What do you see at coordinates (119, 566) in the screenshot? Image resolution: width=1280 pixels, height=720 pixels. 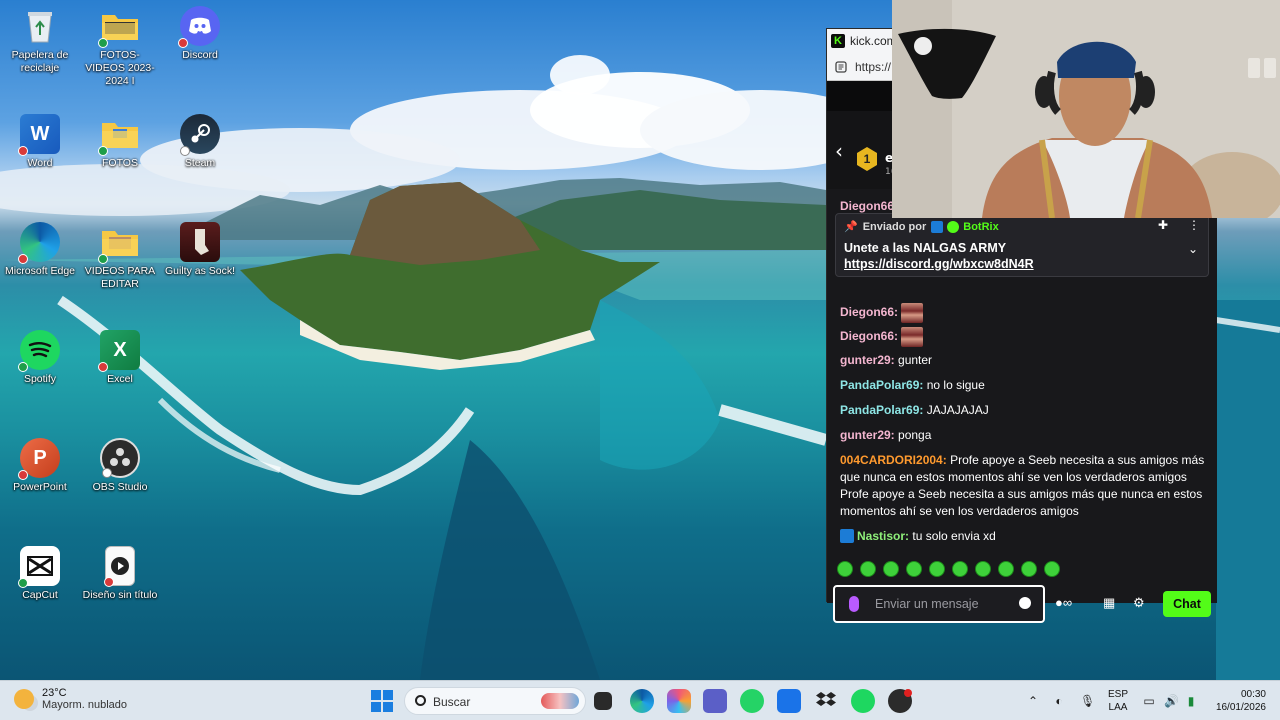 I see `video-file-icon` at bounding box center [119, 566].